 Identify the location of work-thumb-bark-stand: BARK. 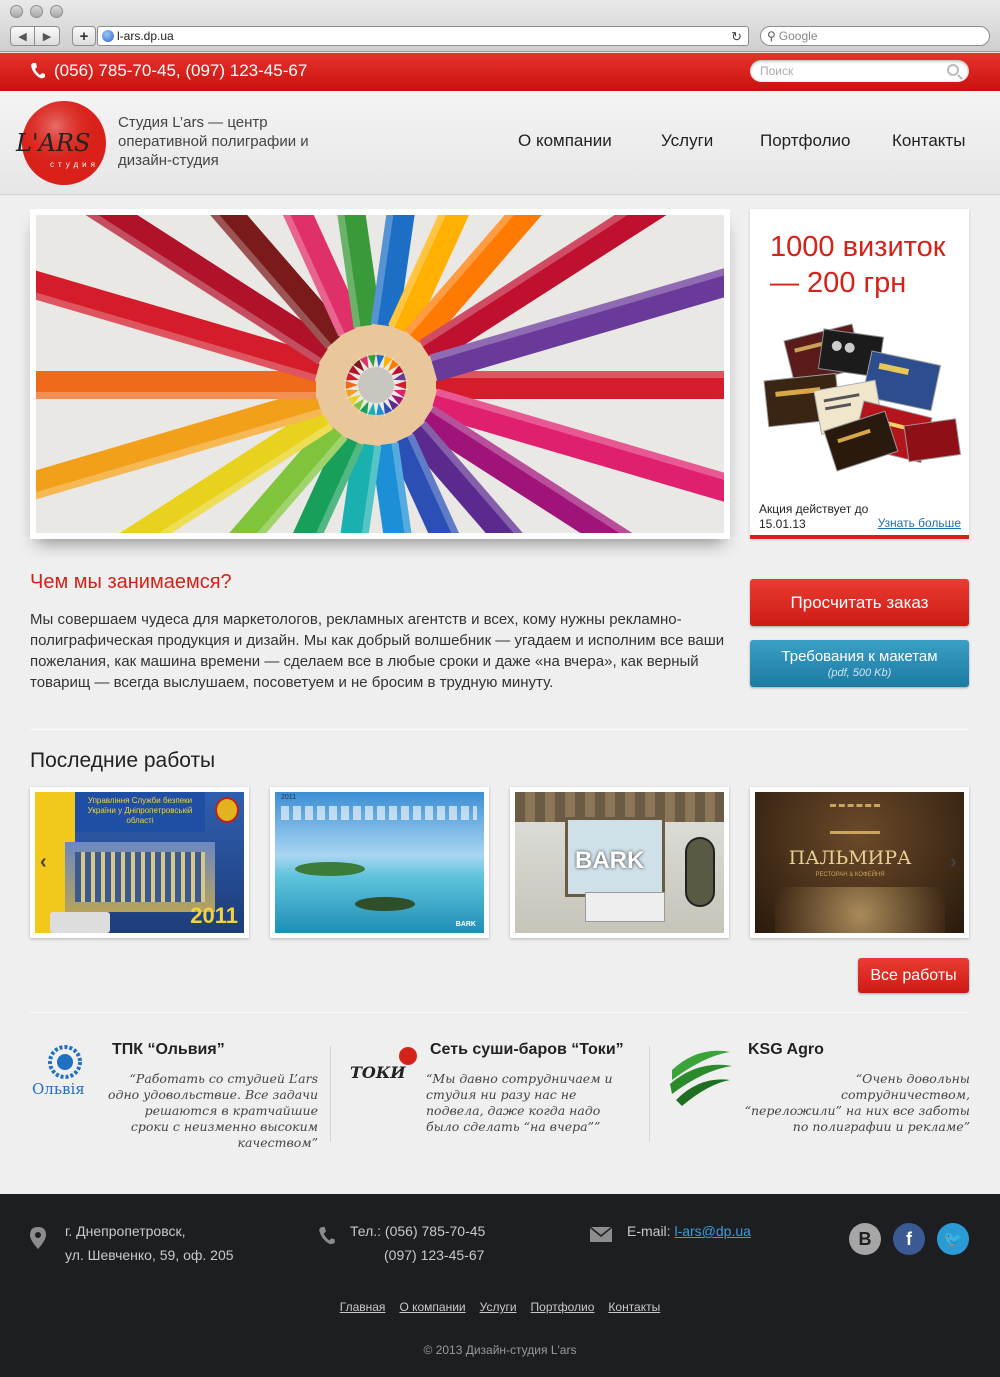
(619, 862).